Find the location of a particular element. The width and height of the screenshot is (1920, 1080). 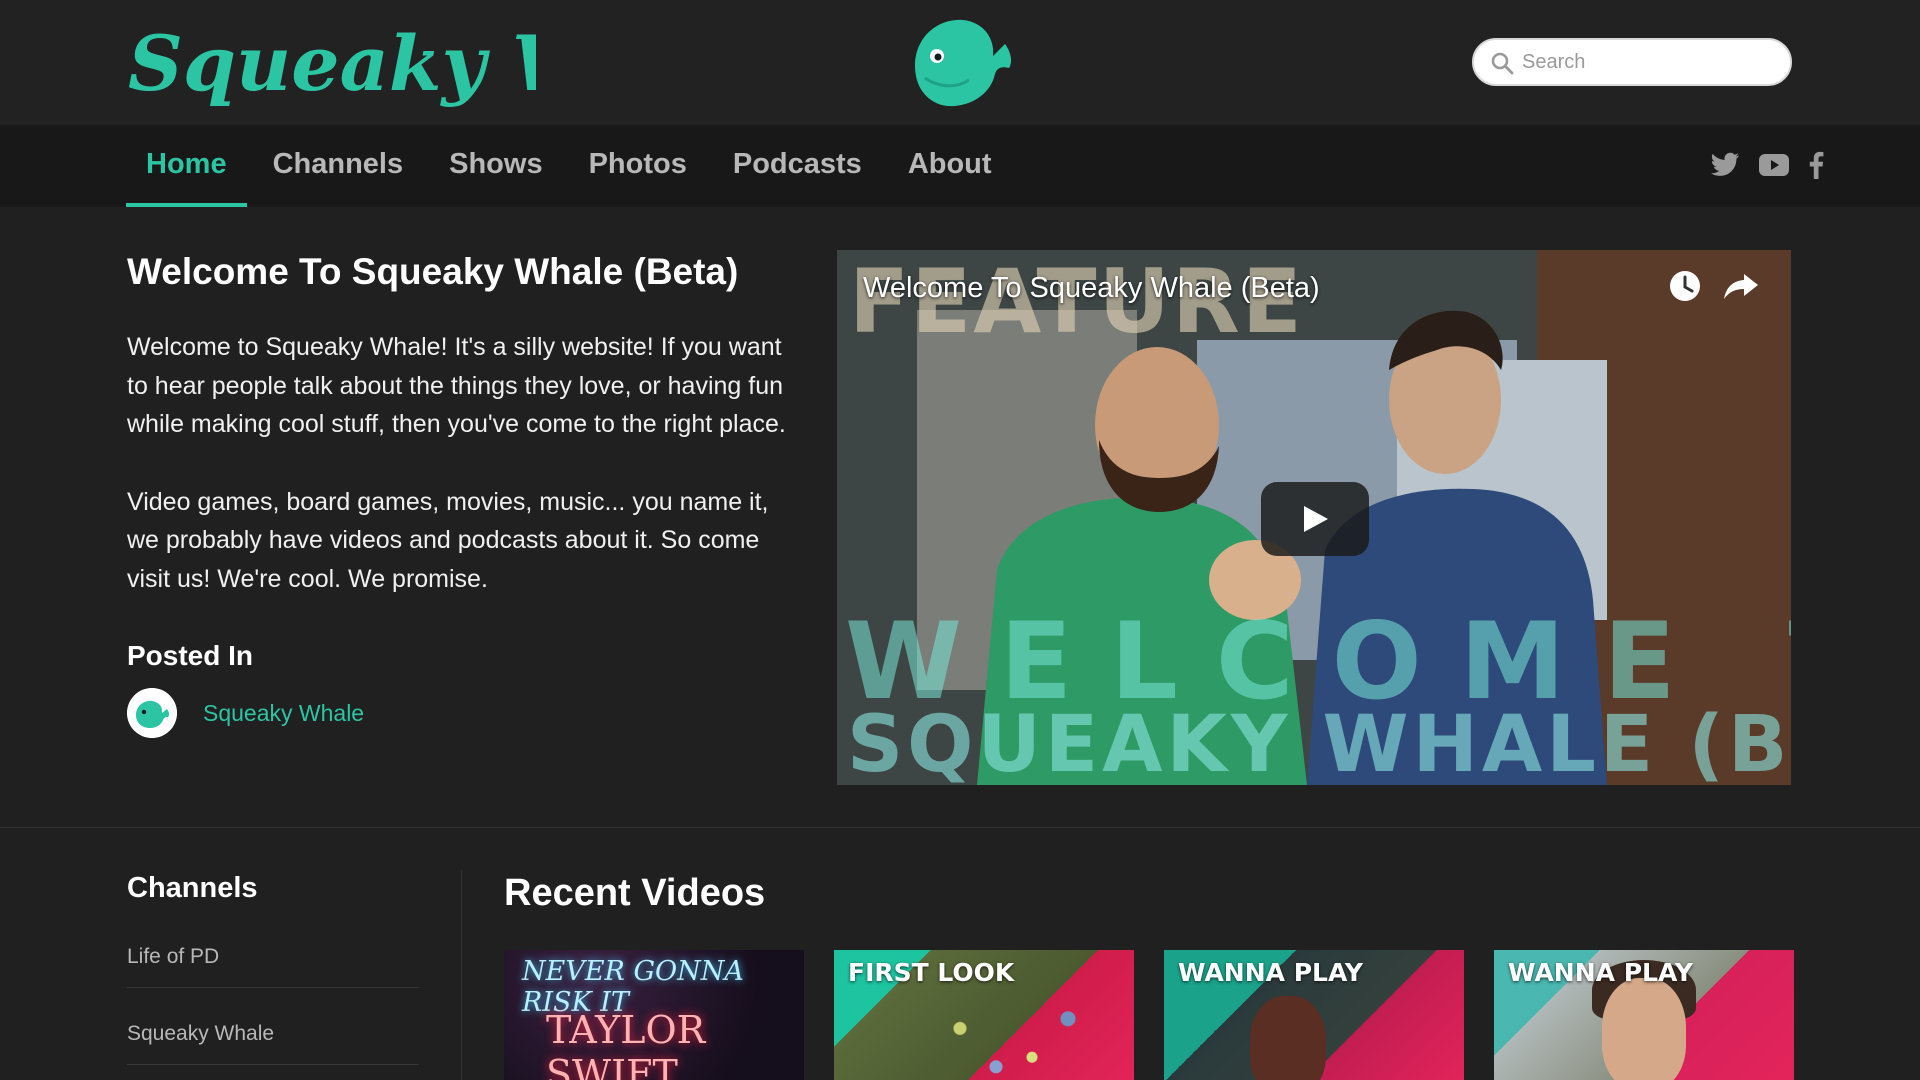

video-thumb-3: WANNA PLAY is located at coordinates (1314, 1015).